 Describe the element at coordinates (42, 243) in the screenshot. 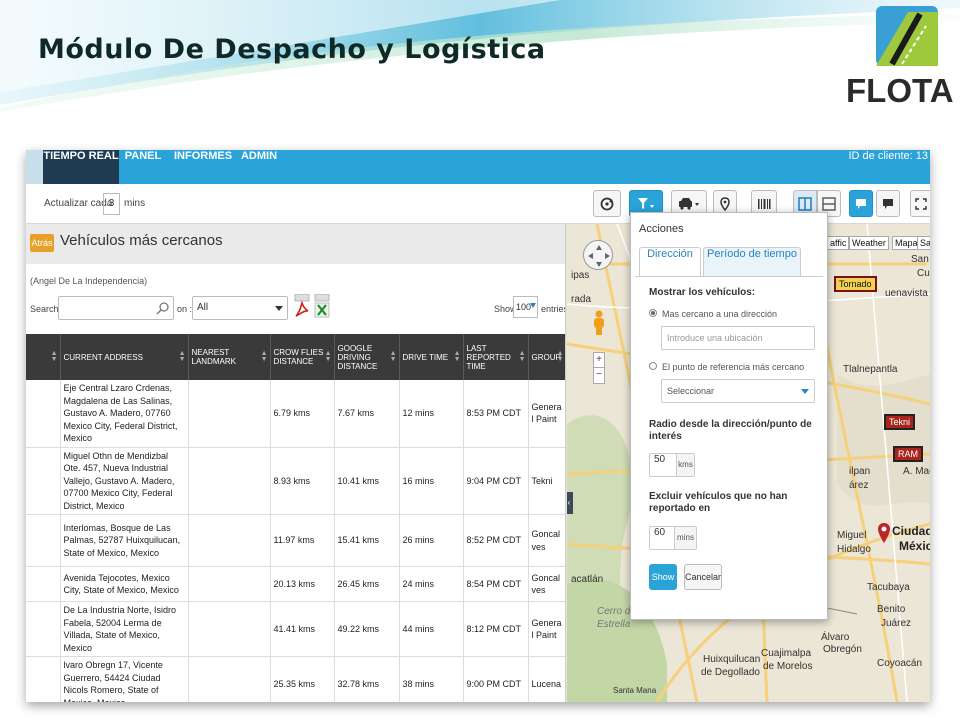

I see `back-button: Atrás` at that location.